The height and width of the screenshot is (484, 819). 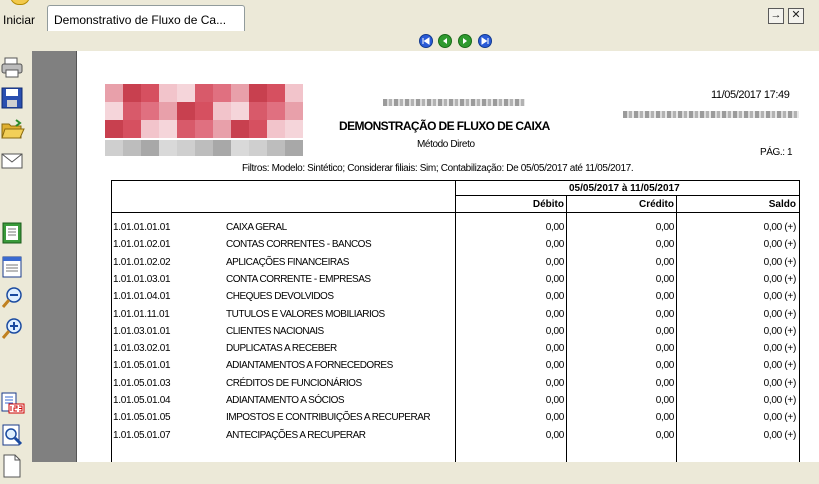 What do you see at coordinates (445, 41) in the screenshot?
I see `previous-page-button` at bounding box center [445, 41].